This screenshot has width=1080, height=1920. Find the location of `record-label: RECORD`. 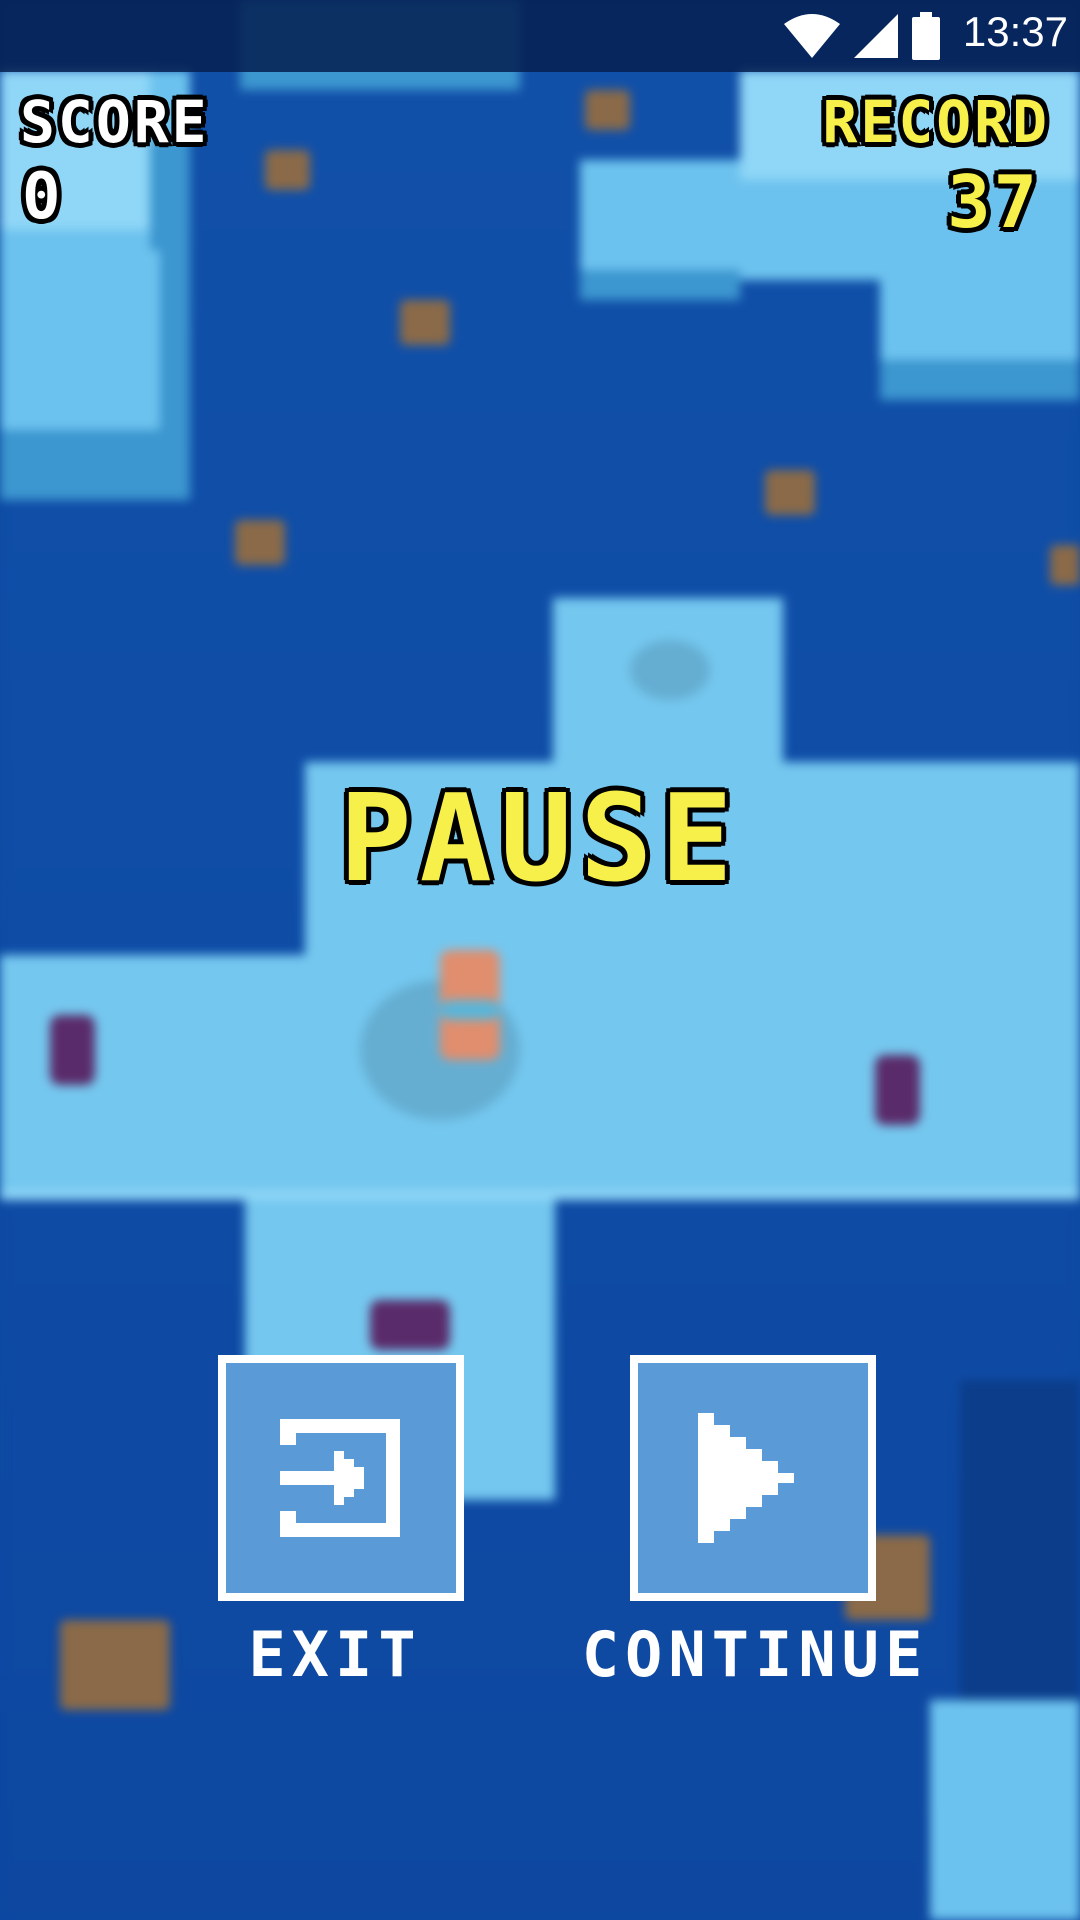

record-label: RECORD is located at coordinates (936, 122).